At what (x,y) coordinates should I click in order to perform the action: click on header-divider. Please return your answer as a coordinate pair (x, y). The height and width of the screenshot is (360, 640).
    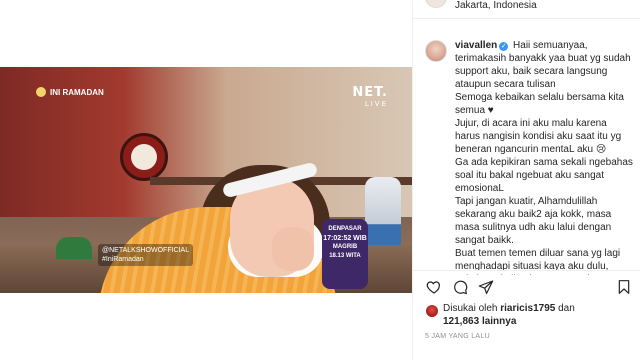
    Looking at the image, I should click on (526, 18).